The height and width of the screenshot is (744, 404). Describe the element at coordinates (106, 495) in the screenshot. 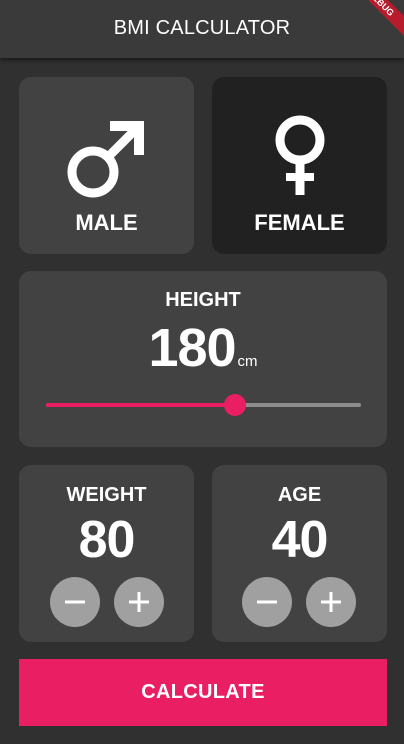

I see `weight-label: WEIGHT` at that location.